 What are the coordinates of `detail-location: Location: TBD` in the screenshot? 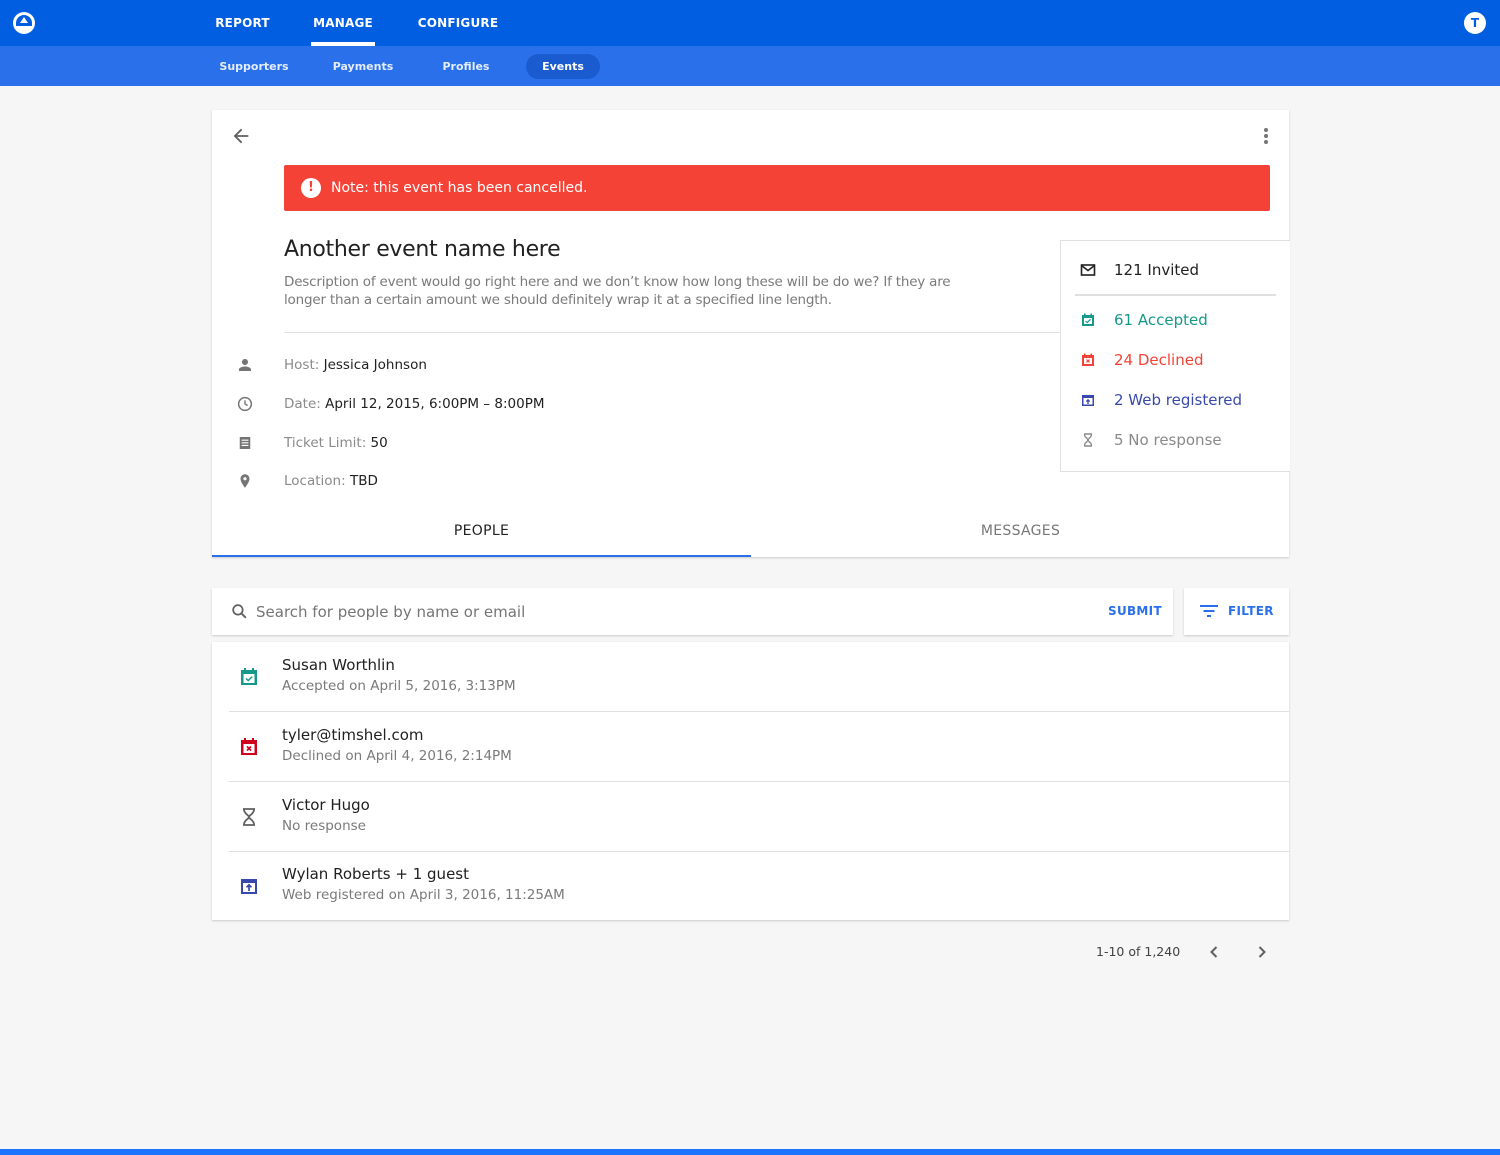 It's located at (562, 481).